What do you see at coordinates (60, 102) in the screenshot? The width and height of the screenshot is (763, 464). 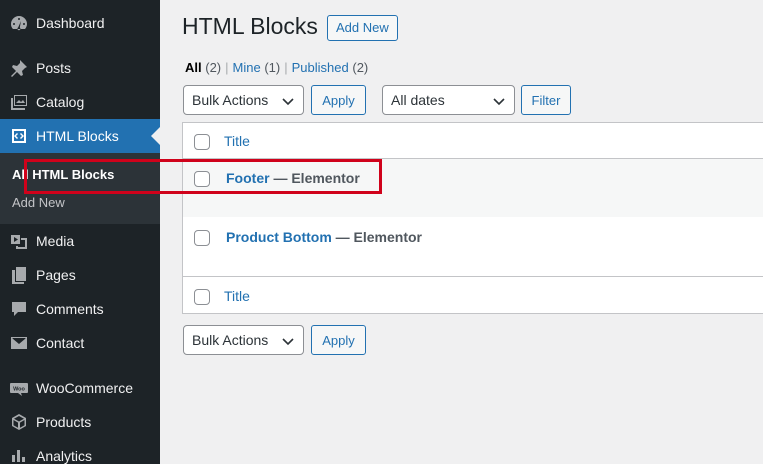 I see `sidebar-item-label: Catalog` at bounding box center [60, 102].